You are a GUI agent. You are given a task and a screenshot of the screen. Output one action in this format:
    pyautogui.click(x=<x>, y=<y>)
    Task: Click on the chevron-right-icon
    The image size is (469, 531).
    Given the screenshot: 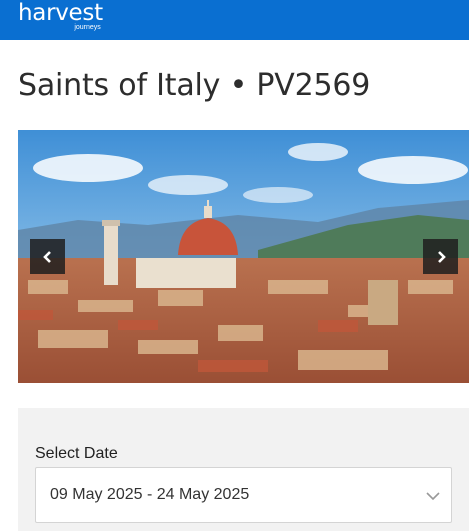 What is the action you would take?
    pyautogui.click(x=441, y=256)
    